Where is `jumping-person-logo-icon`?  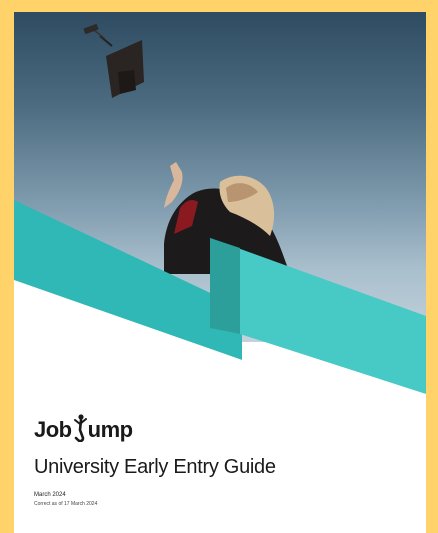 jumping-person-logo-icon is located at coordinates (80, 428).